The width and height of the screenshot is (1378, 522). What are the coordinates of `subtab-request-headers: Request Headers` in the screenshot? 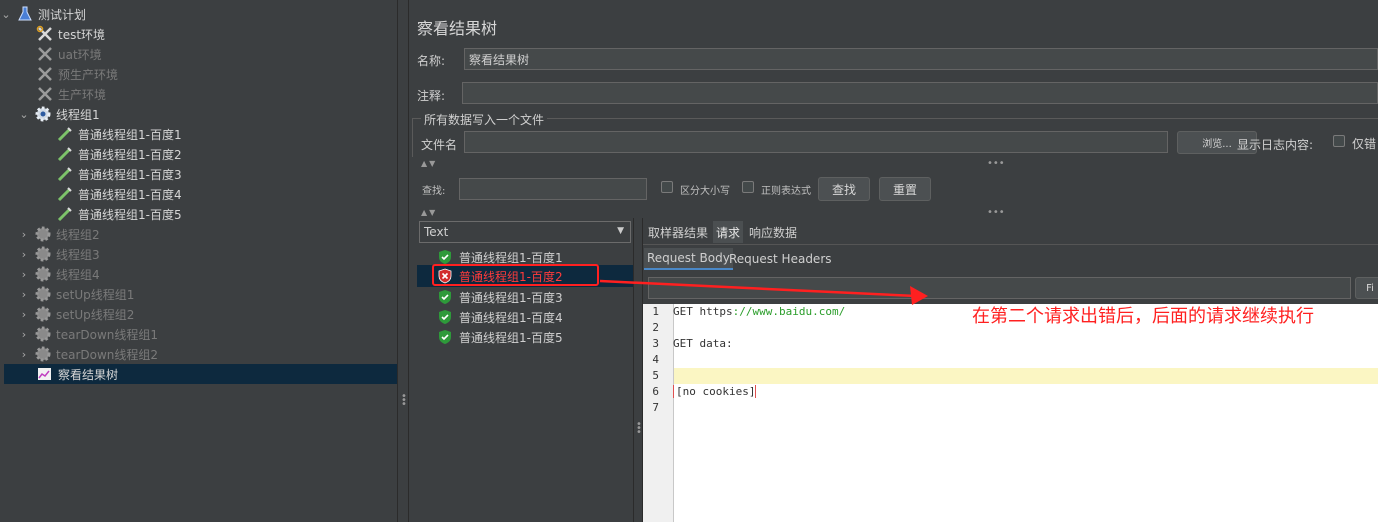 It's located at (780, 259).